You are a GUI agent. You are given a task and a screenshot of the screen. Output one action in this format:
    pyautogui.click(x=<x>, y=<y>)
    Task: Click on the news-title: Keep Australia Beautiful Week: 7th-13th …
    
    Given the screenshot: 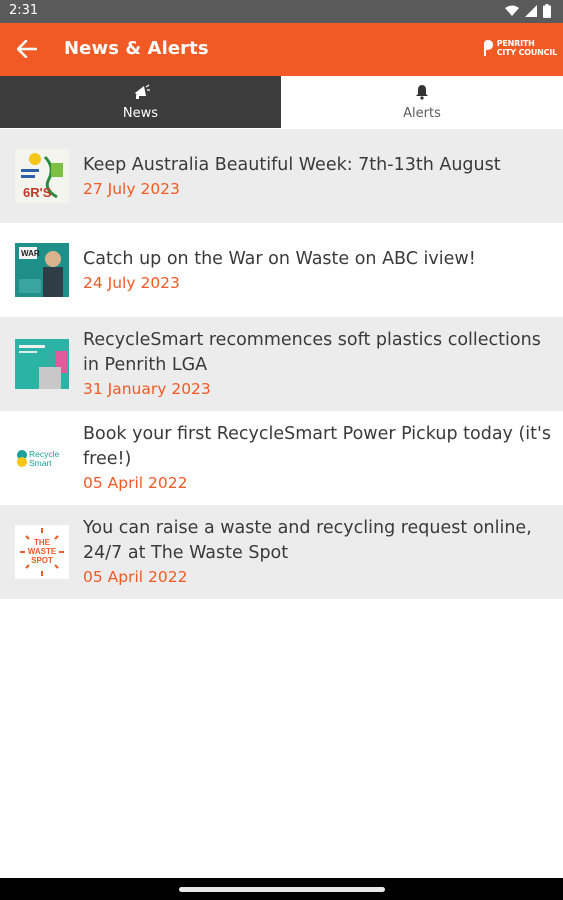 What is the action you would take?
    pyautogui.click(x=292, y=164)
    